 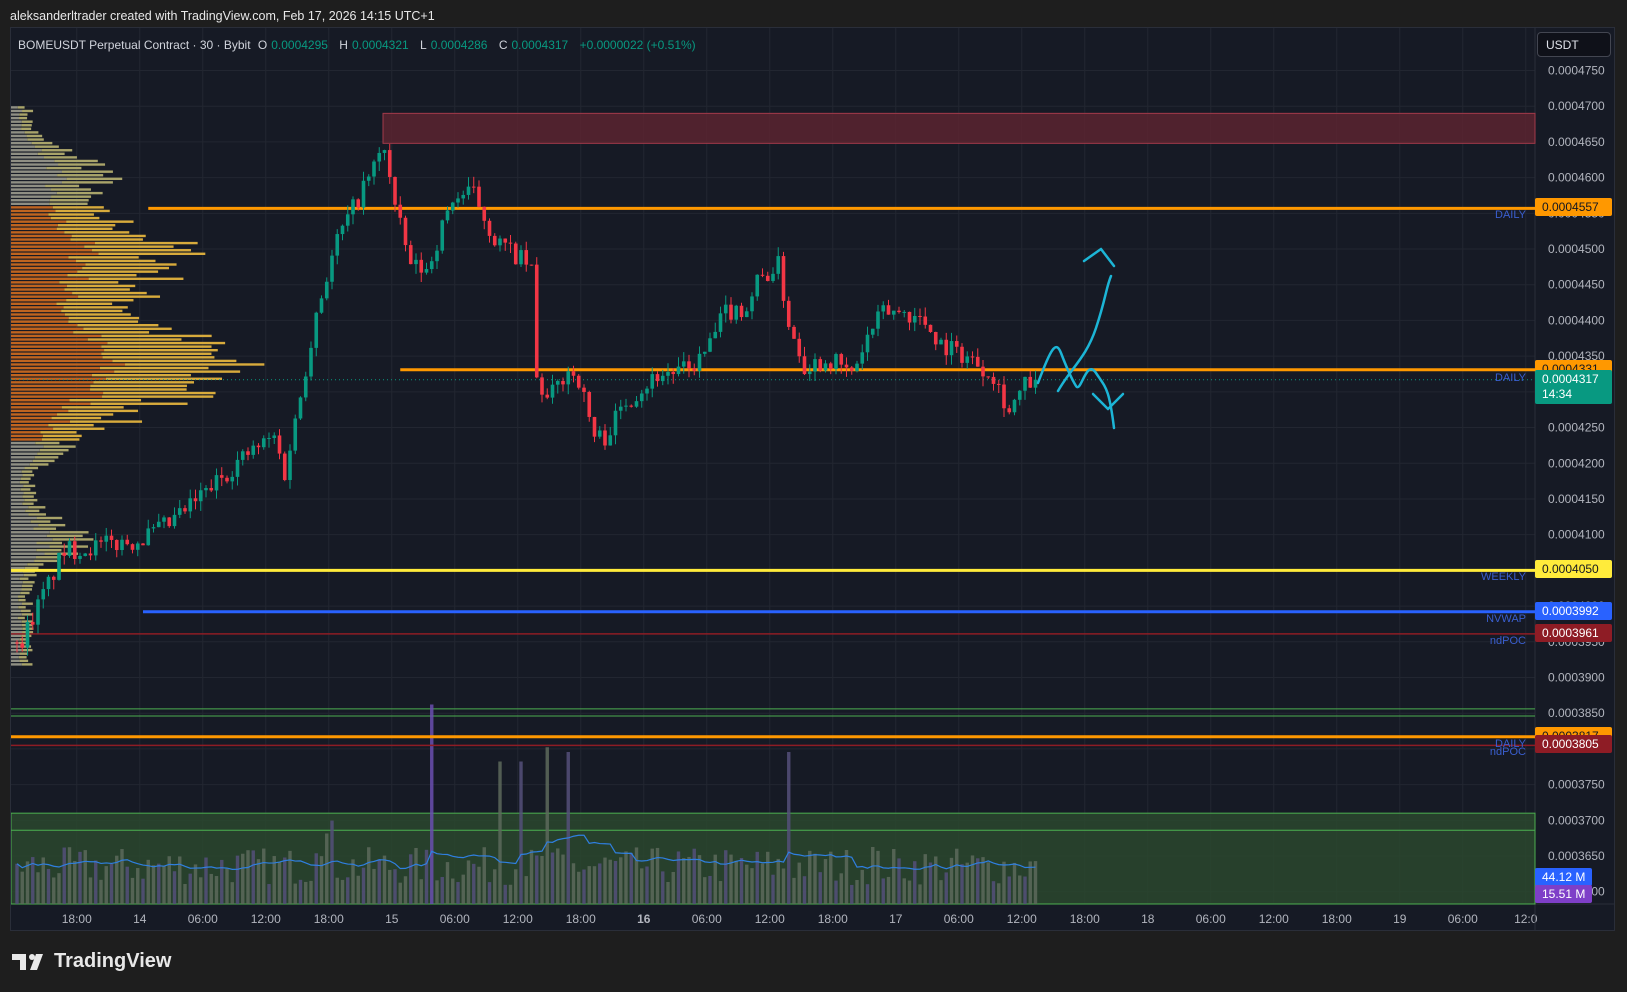 What do you see at coordinates (1557, 393) in the screenshot?
I see `bar-countdown: 14:34` at bounding box center [1557, 393].